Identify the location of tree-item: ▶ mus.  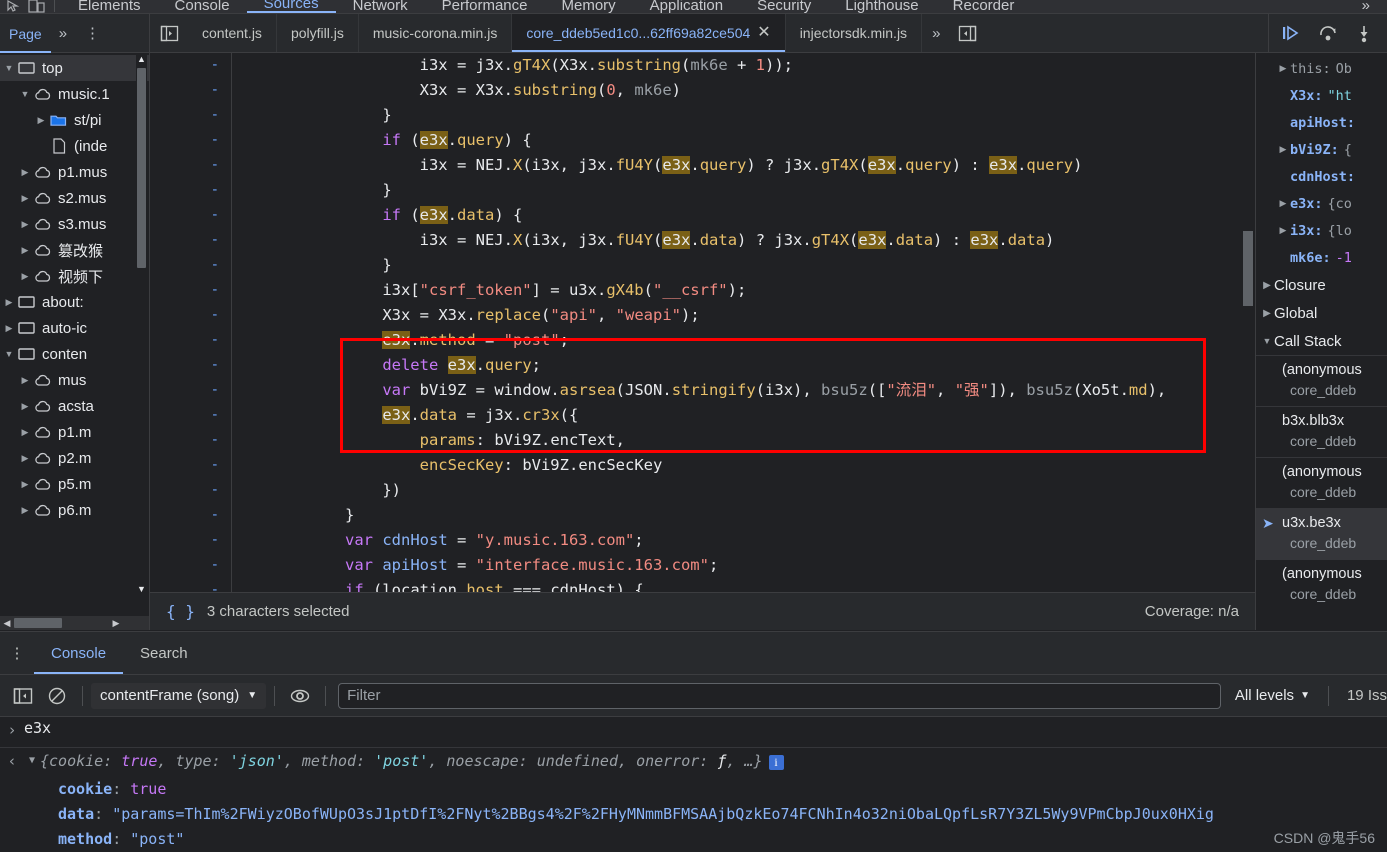
(74, 380).